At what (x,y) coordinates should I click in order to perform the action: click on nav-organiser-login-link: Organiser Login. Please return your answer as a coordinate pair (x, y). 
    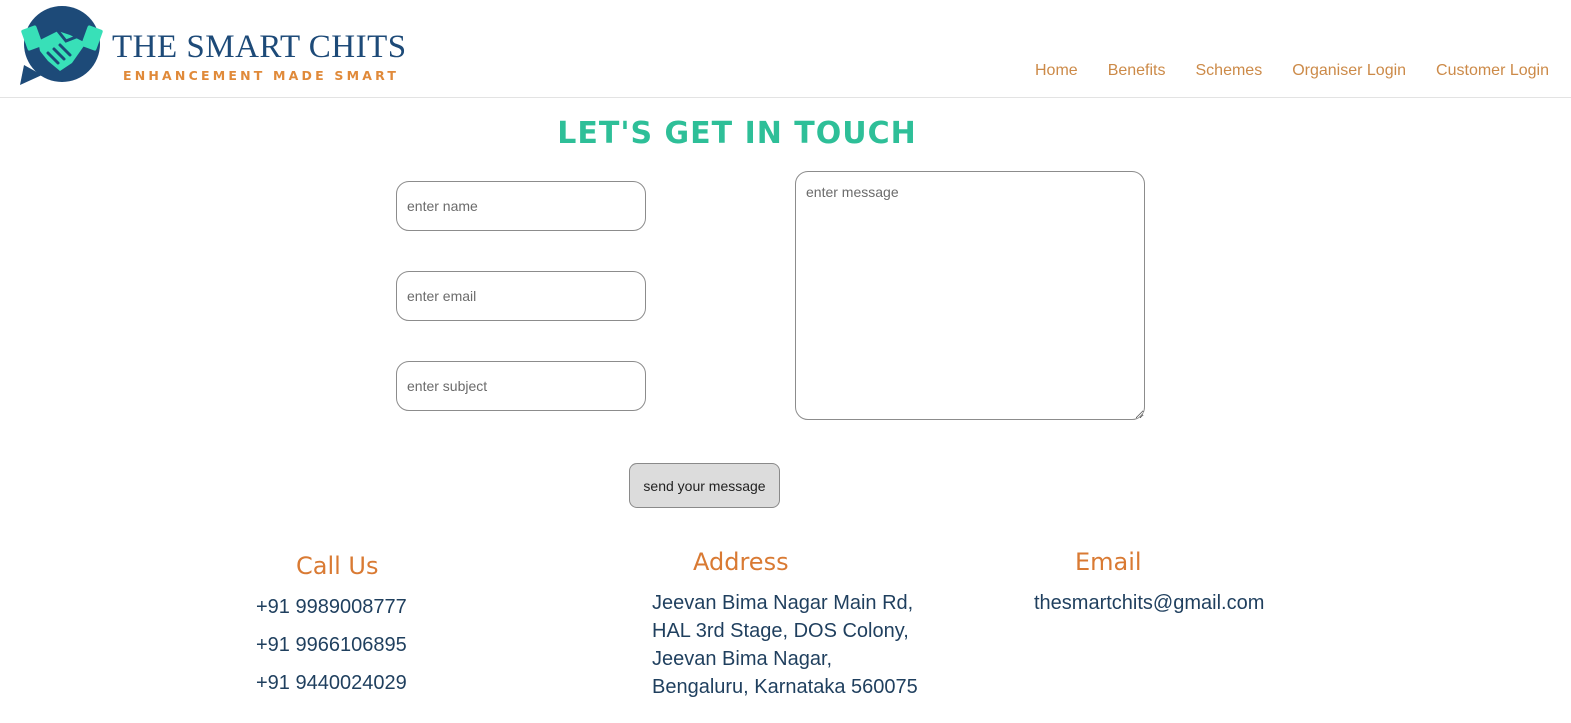
    Looking at the image, I should click on (1349, 71).